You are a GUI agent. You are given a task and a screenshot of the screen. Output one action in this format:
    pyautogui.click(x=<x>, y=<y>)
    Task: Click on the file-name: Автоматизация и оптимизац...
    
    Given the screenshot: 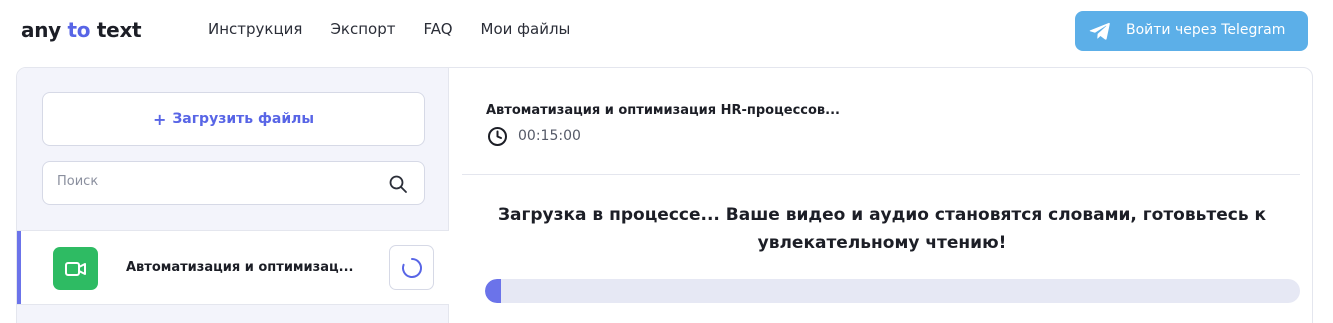 What is the action you would take?
    pyautogui.click(x=240, y=267)
    